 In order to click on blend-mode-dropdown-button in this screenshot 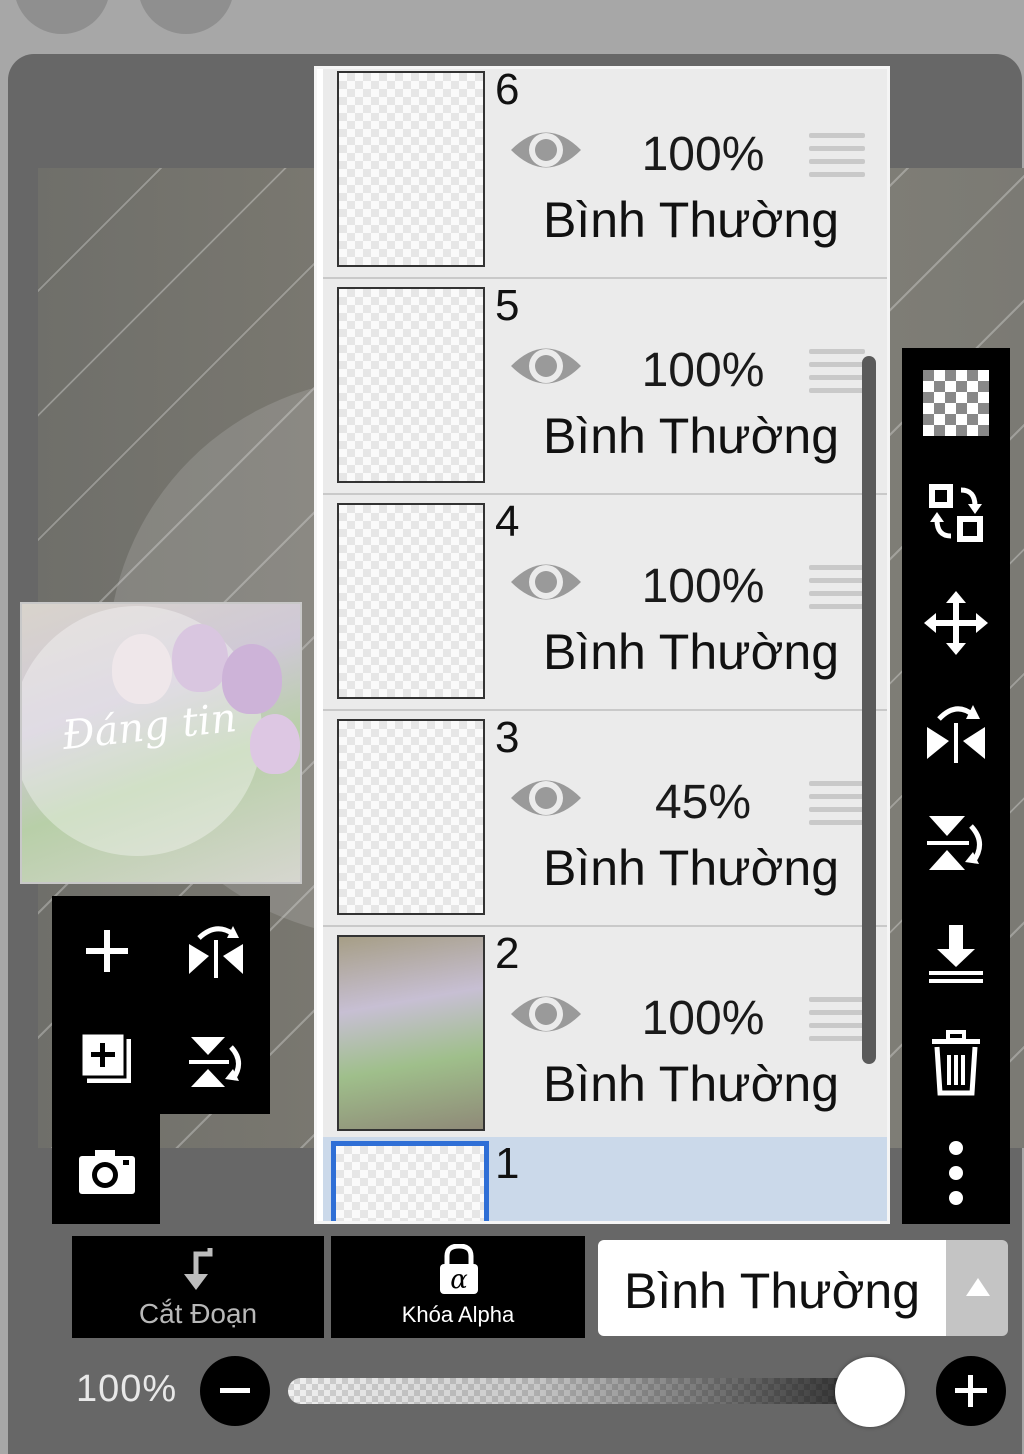, I will do `click(977, 1288)`.